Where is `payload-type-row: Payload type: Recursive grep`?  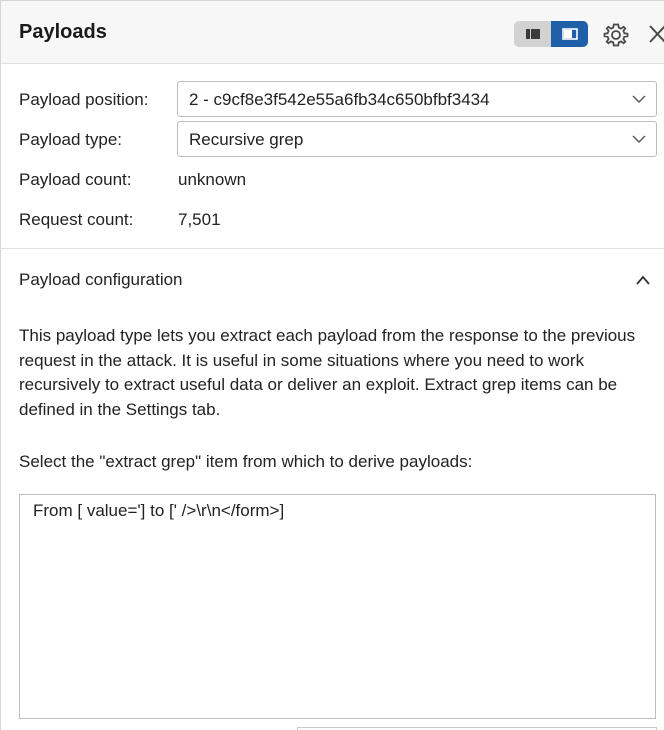 payload-type-row: Payload type: Recursive grep is located at coordinates (332, 141).